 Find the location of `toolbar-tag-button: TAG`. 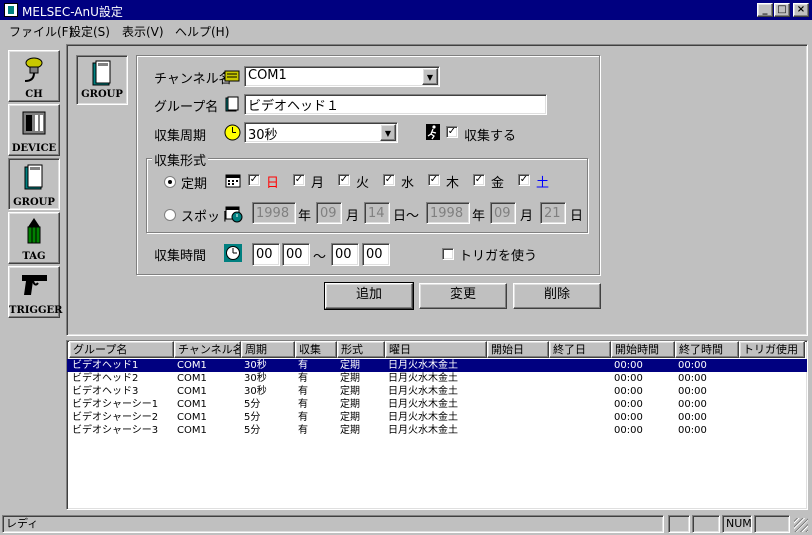

toolbar-tag-button: TAG is located at coordinates (34, 238).